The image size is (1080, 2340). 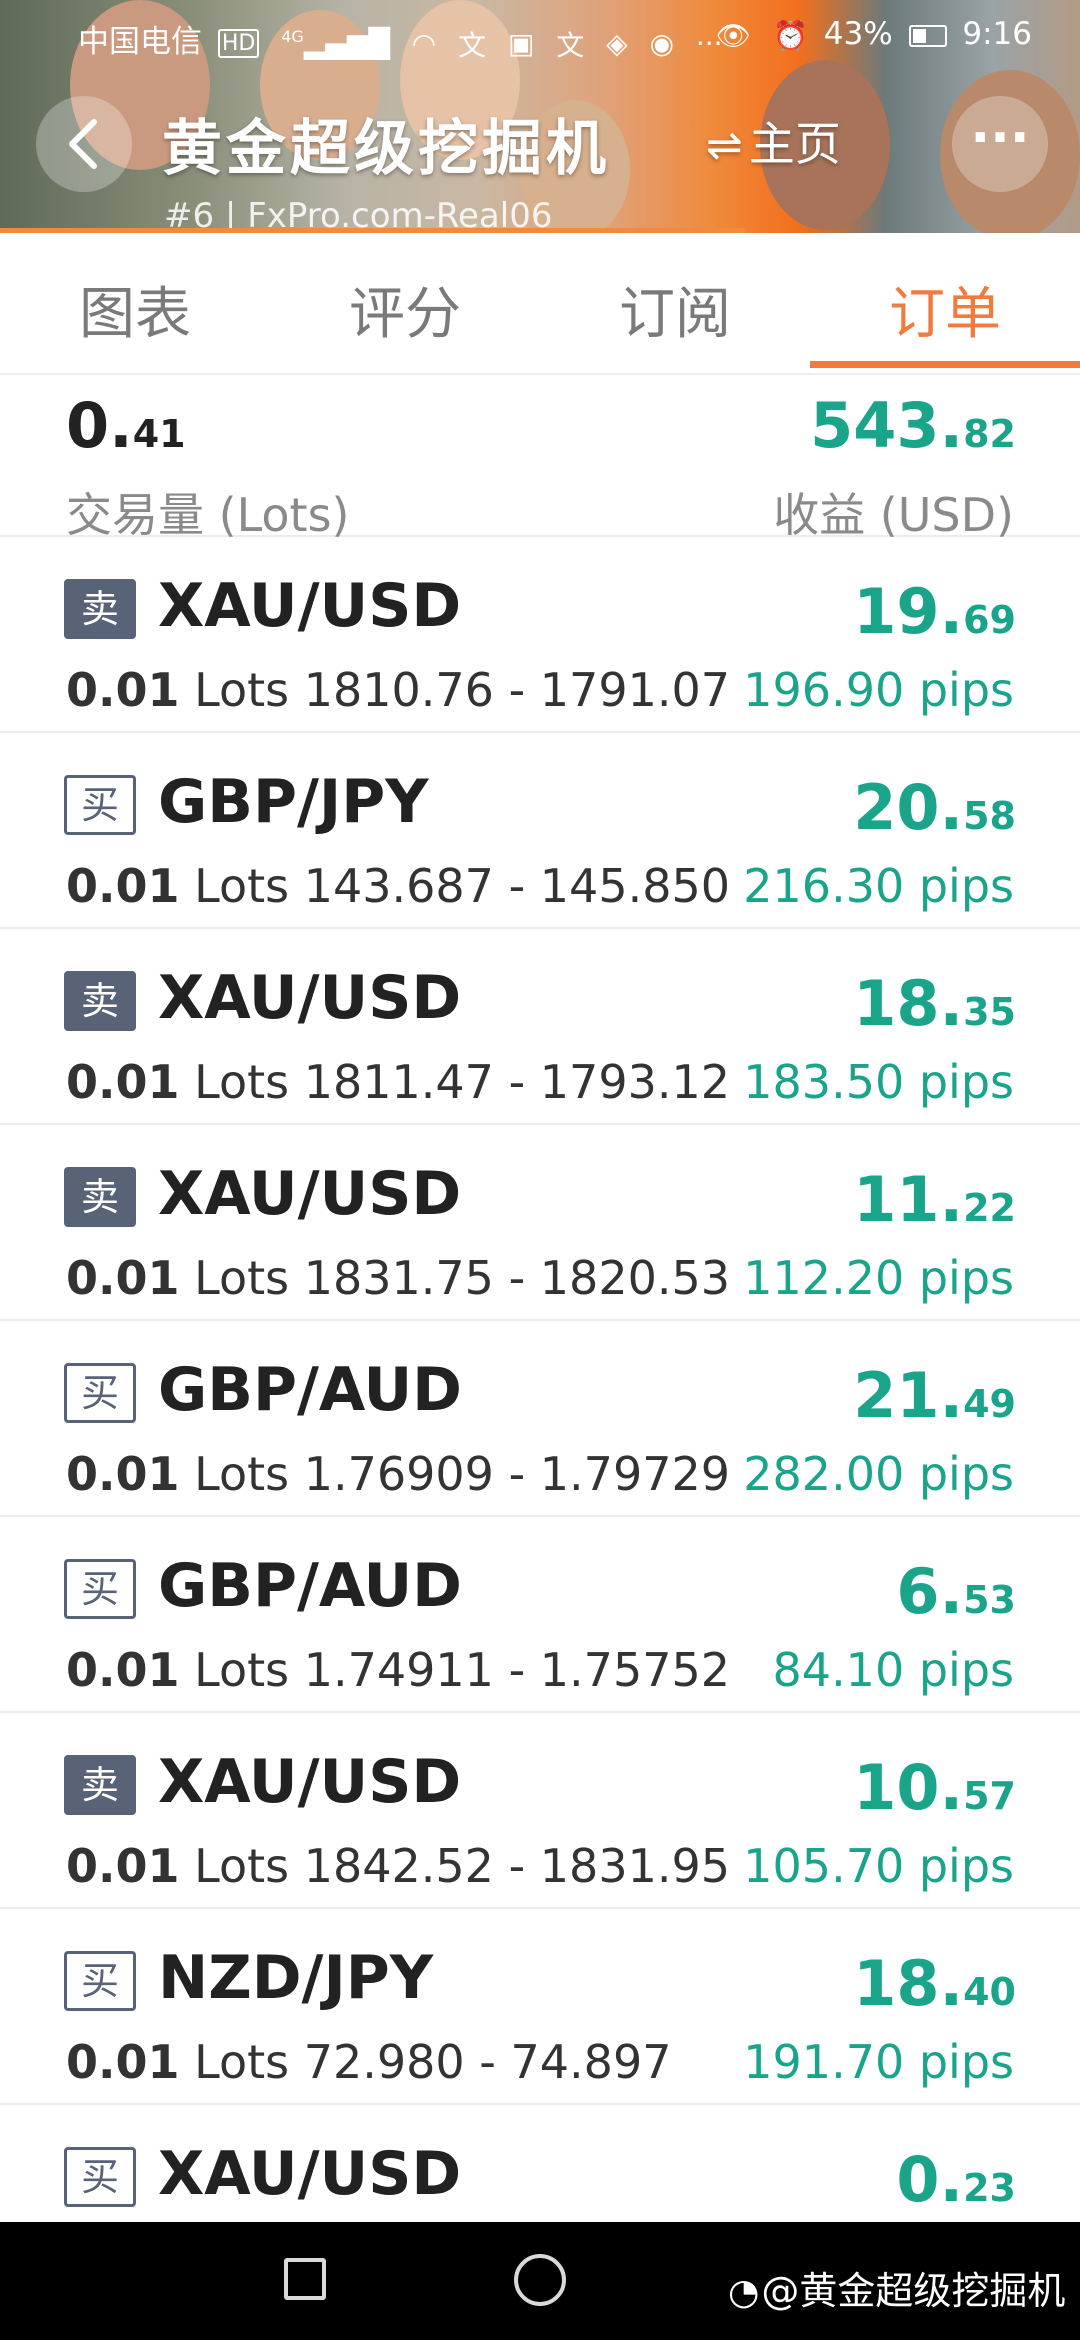 I want to click on total-lots: 0.41, so click(x=126, y=425).